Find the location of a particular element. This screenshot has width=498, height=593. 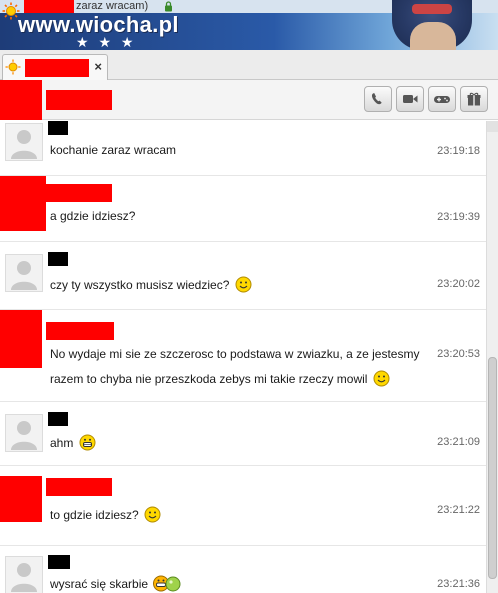

message-line: a gdzie idziesz? is located at coordinates (93, 216).